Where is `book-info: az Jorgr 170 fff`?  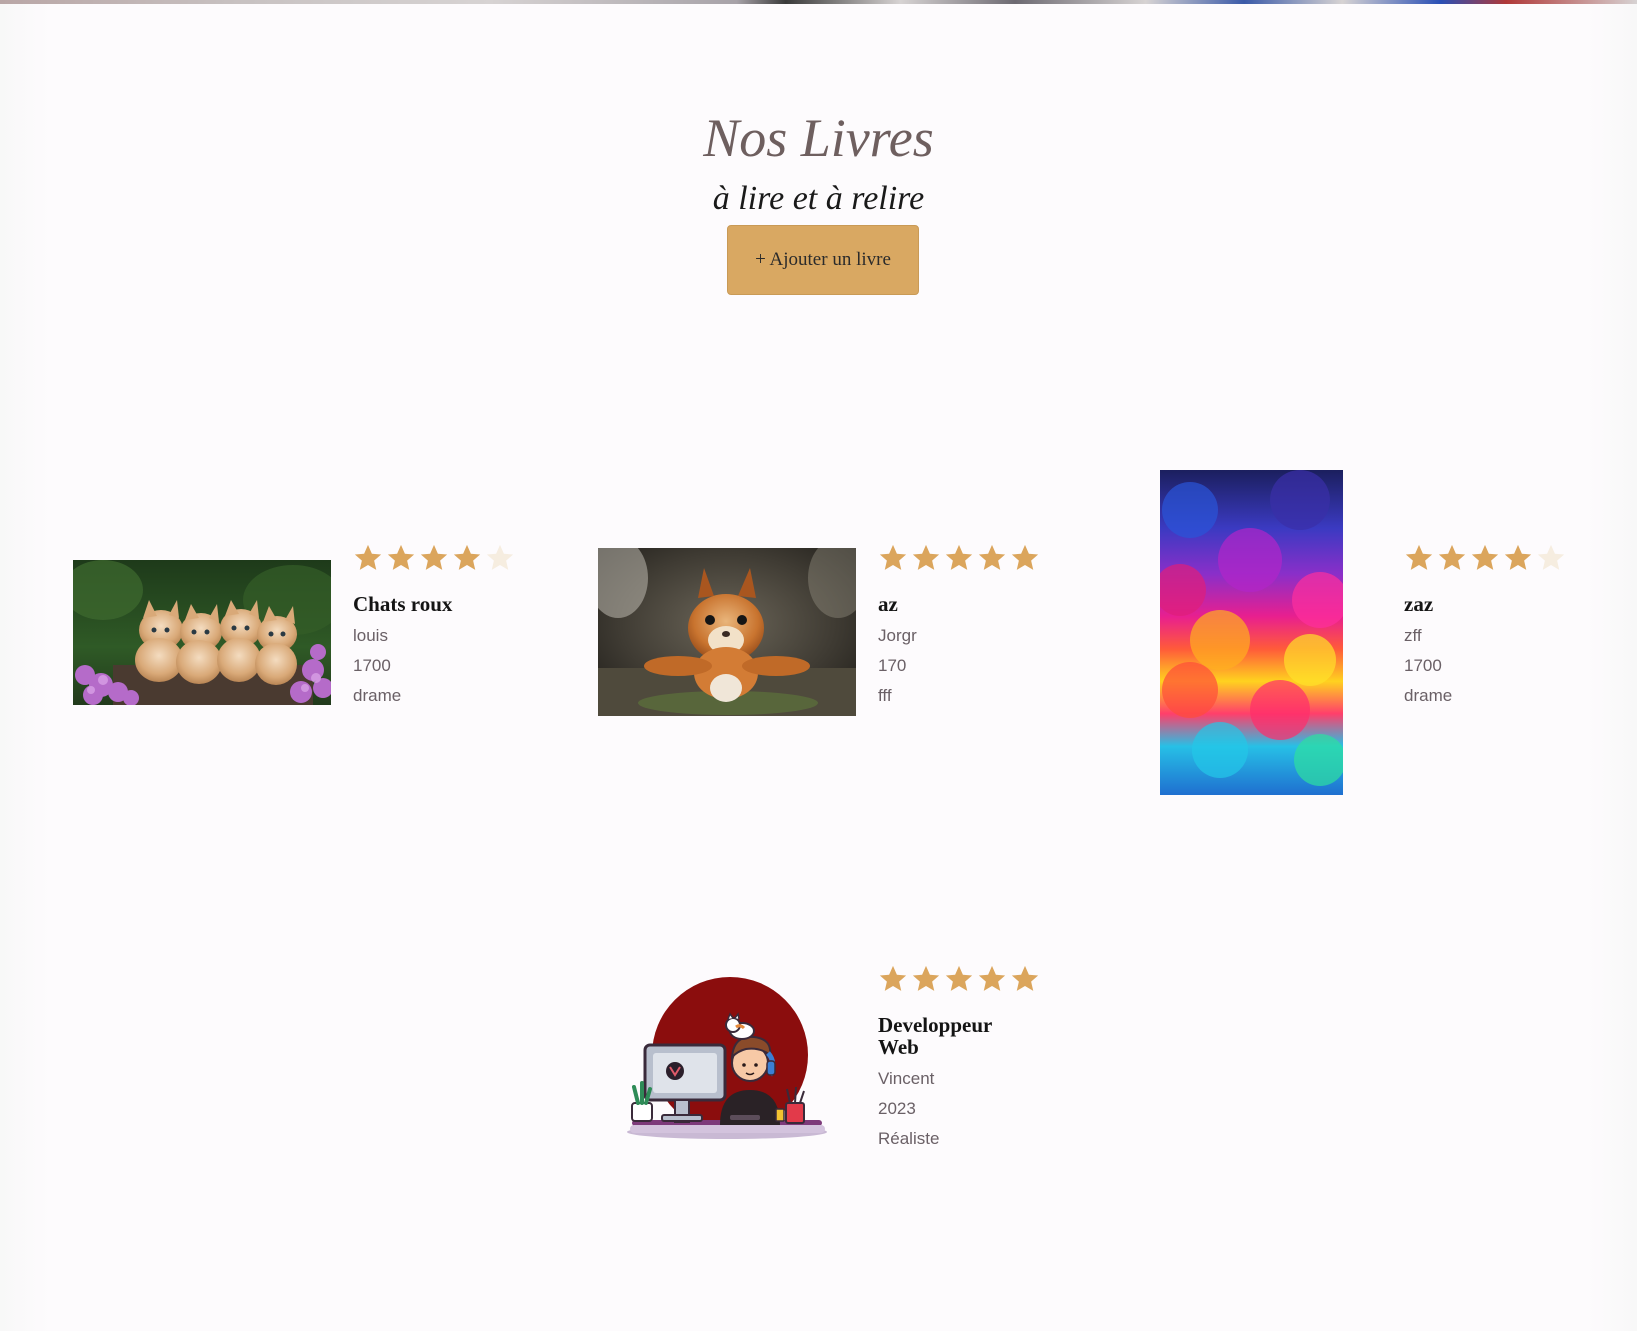
book-info: az Jorgr 170 fff is located at coordinates (978, 627).